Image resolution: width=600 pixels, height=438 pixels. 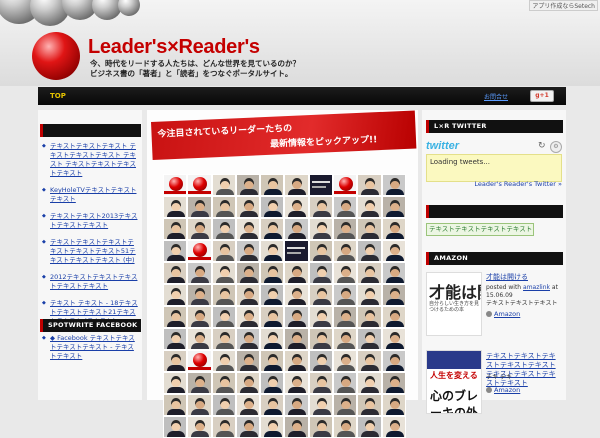 What do you see at coordinates (174, 47) in the screenshot?
I see `site-logo: Leader's×Reader's` at bounding box center [174, 47].